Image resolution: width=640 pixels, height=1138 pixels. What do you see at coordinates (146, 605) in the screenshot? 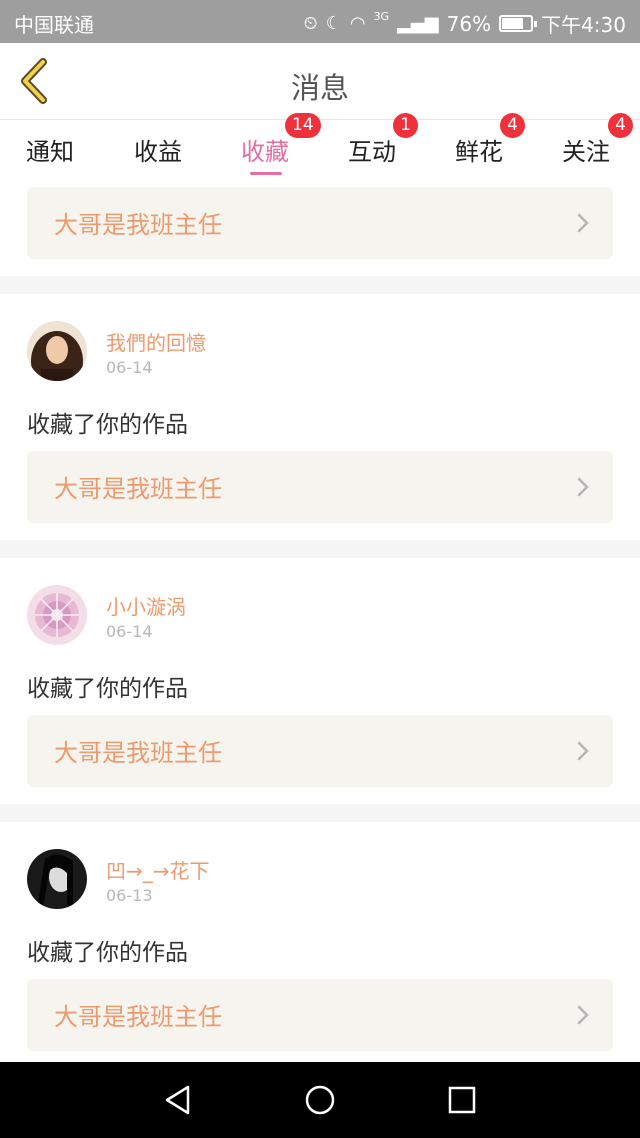
I see `username: 小小漩涡` at bounding box center [146, 605].